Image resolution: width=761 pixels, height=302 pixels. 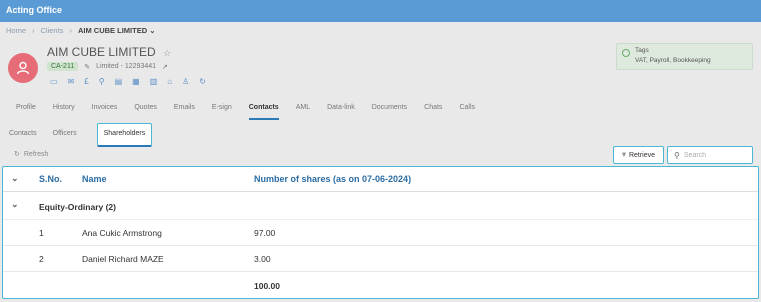 What do you see at coordinates (263, 112) in the screenshot?
I see `tab-contacts: Contacts` at bounding box center [263, 112].